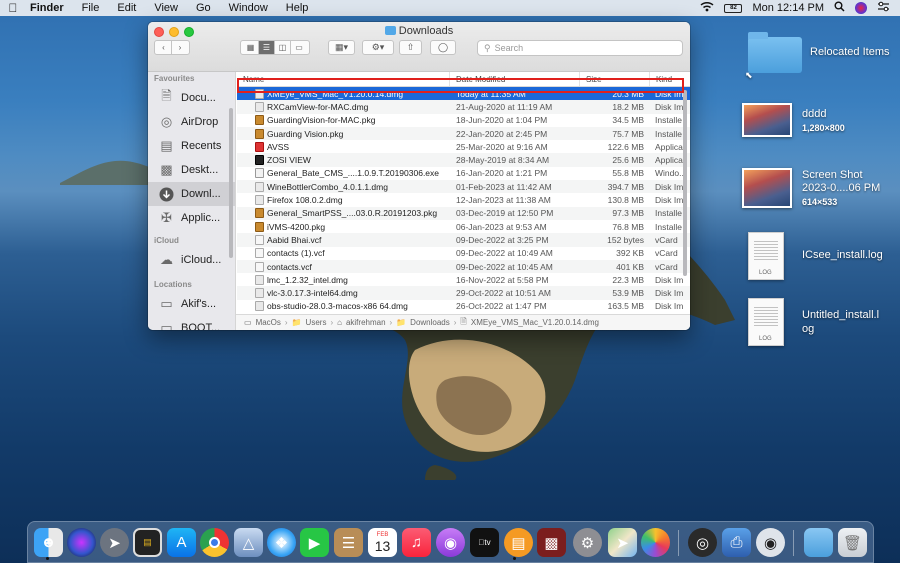 The image size is (900, 563). Describe the element at coordinates (615, 79) in the screenshot. I see `column-header-size: Size` at that location.